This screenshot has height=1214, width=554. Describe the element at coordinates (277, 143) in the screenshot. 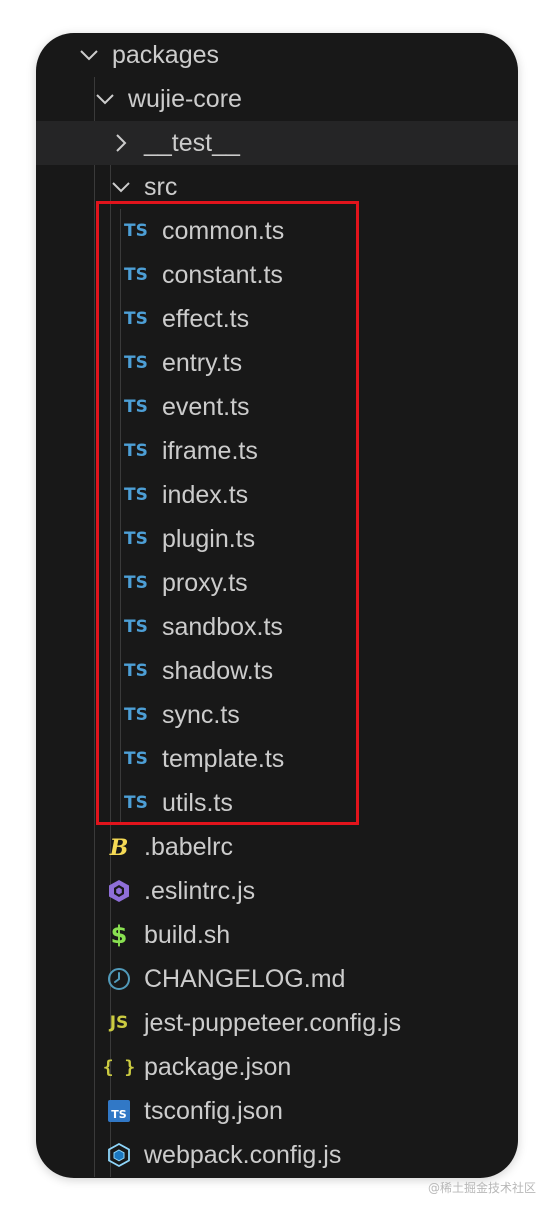

I see `tree-folder-test: __test__` at that location.